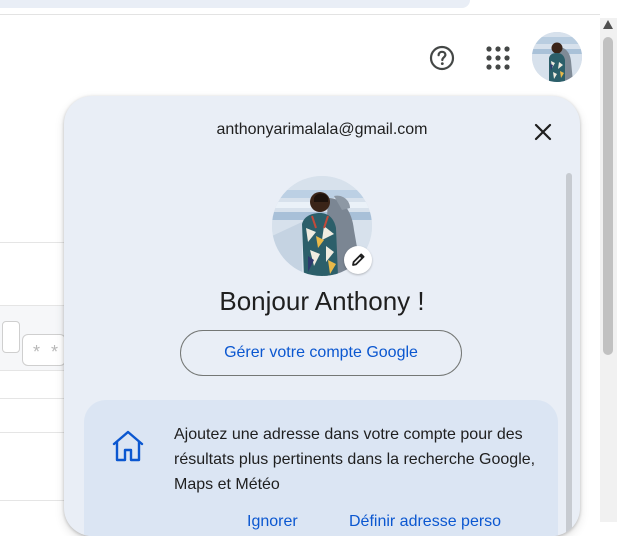  I want to click on panel-scrollbar, so click(569, 354).